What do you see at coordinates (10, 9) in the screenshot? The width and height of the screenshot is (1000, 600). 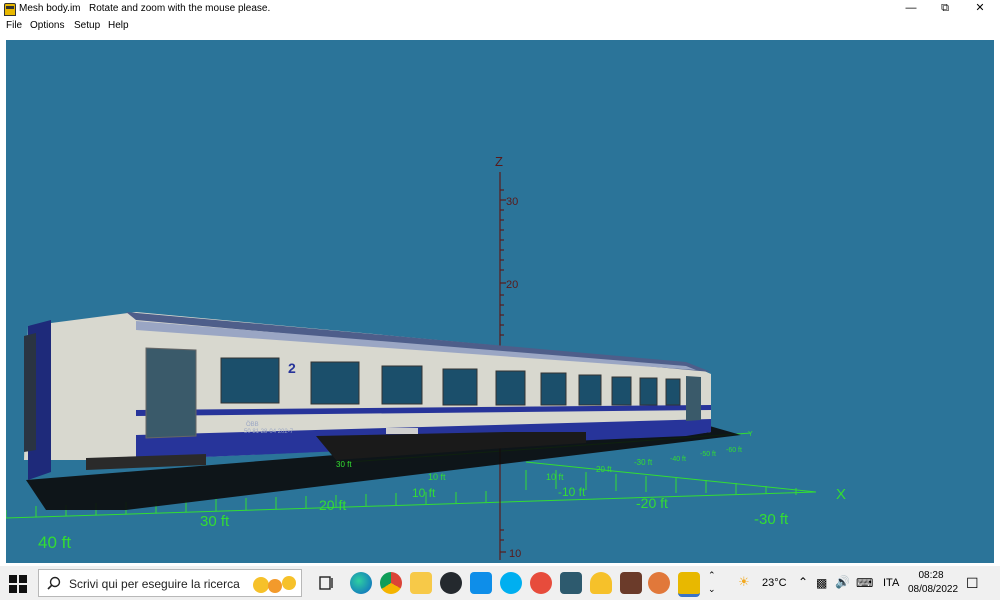 I see `app-icon` at bounding box center [10, 9].